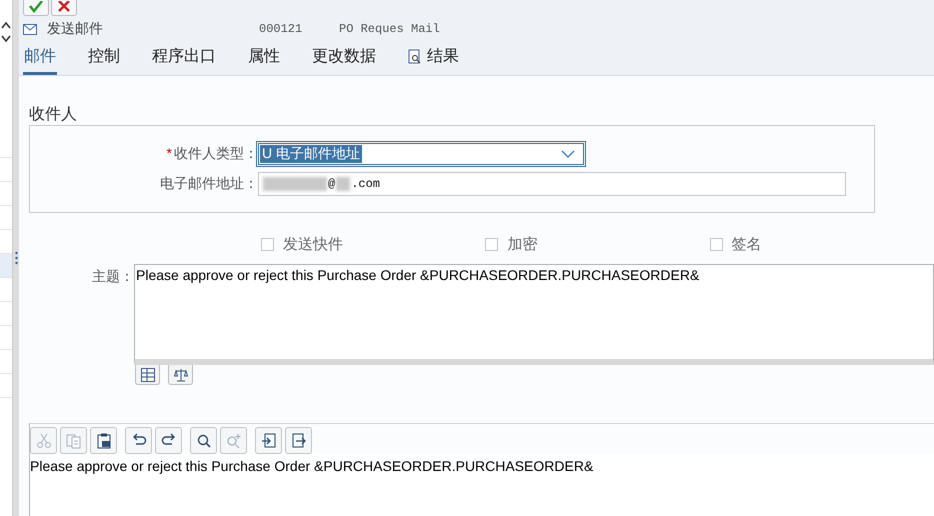 The image size is (934, 516). Describe the element at coordinates (421, 154) in the screenshot. I see `recipient-type-dropdown: U 电子邮件地址` at that location.